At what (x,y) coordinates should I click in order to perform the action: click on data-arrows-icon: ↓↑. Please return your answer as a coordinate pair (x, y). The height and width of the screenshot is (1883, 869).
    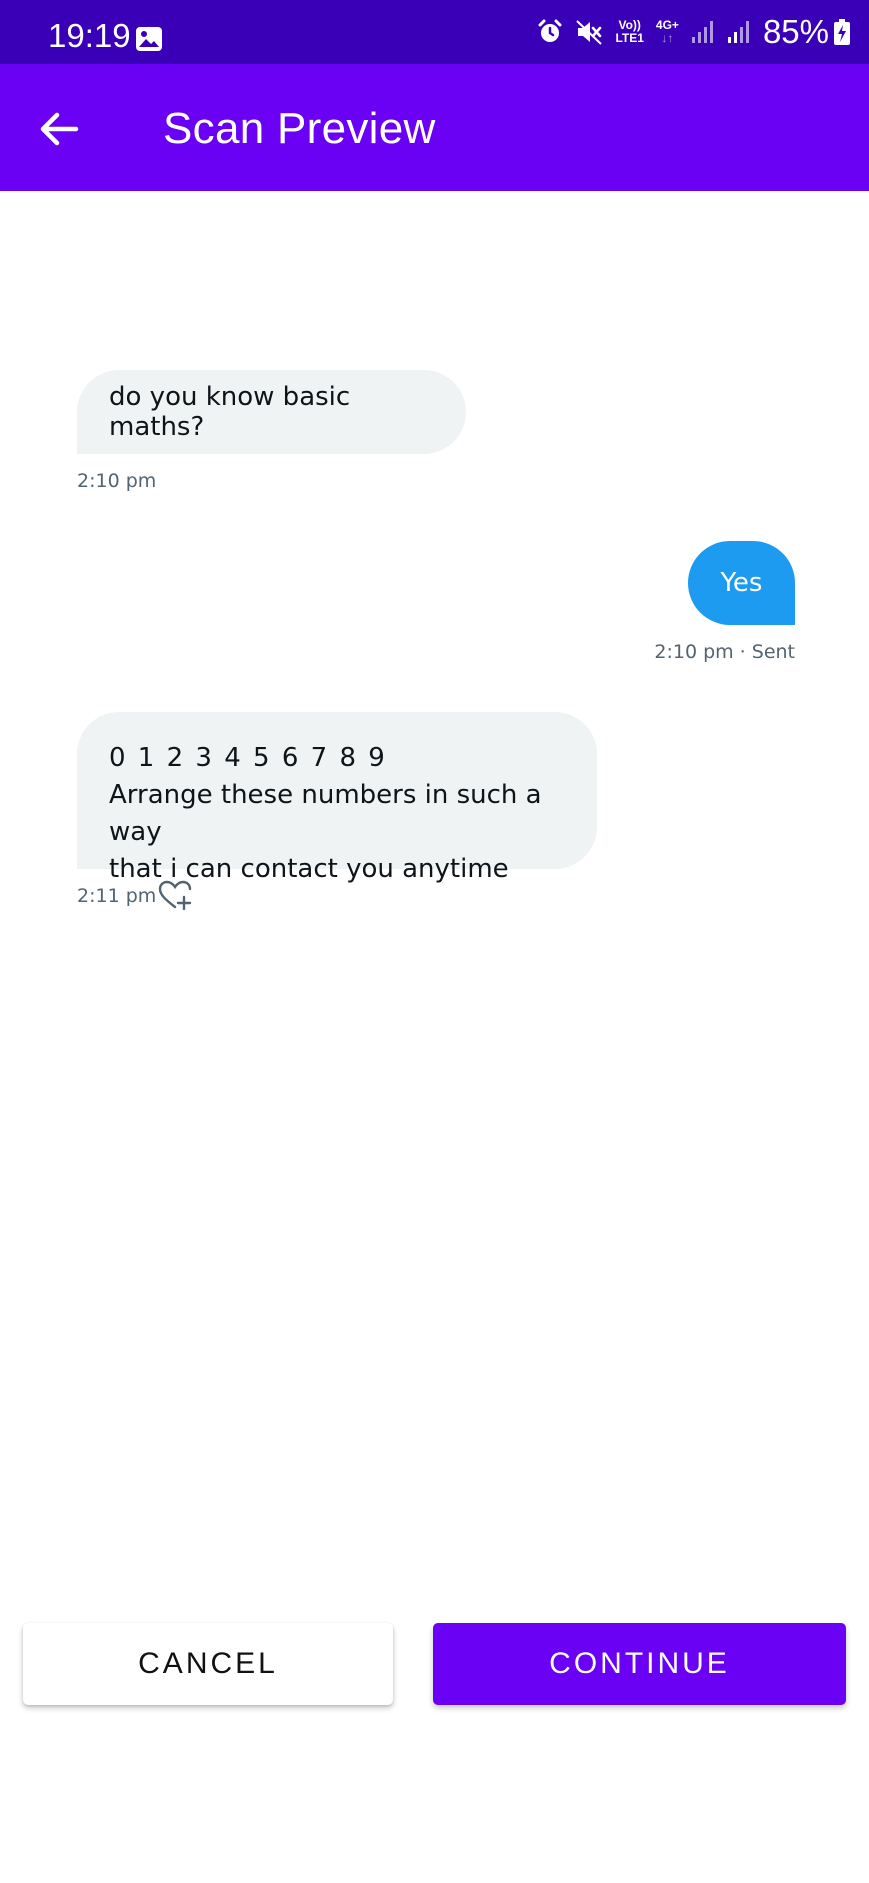
    Looking at the image, I should click on (667, 38).